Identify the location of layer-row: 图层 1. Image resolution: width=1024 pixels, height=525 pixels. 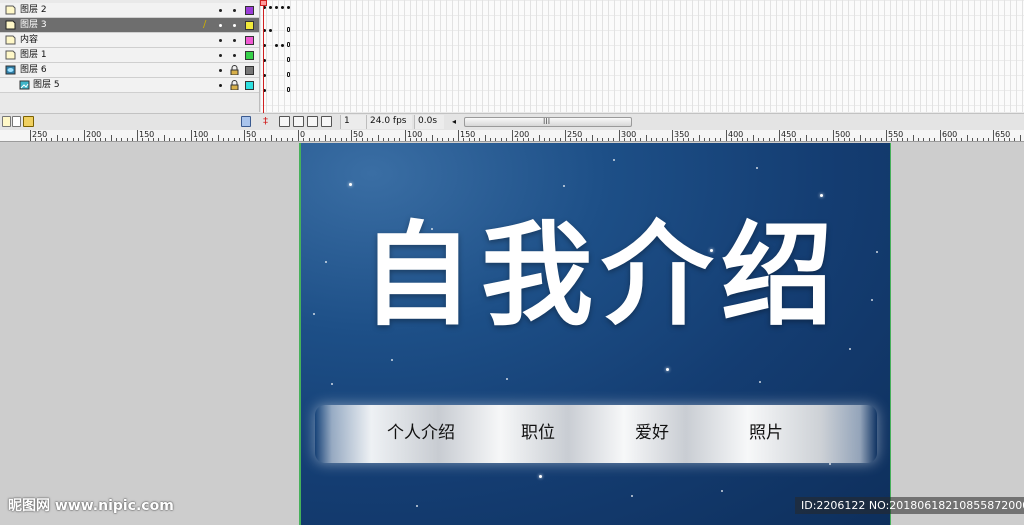
(129, 55).